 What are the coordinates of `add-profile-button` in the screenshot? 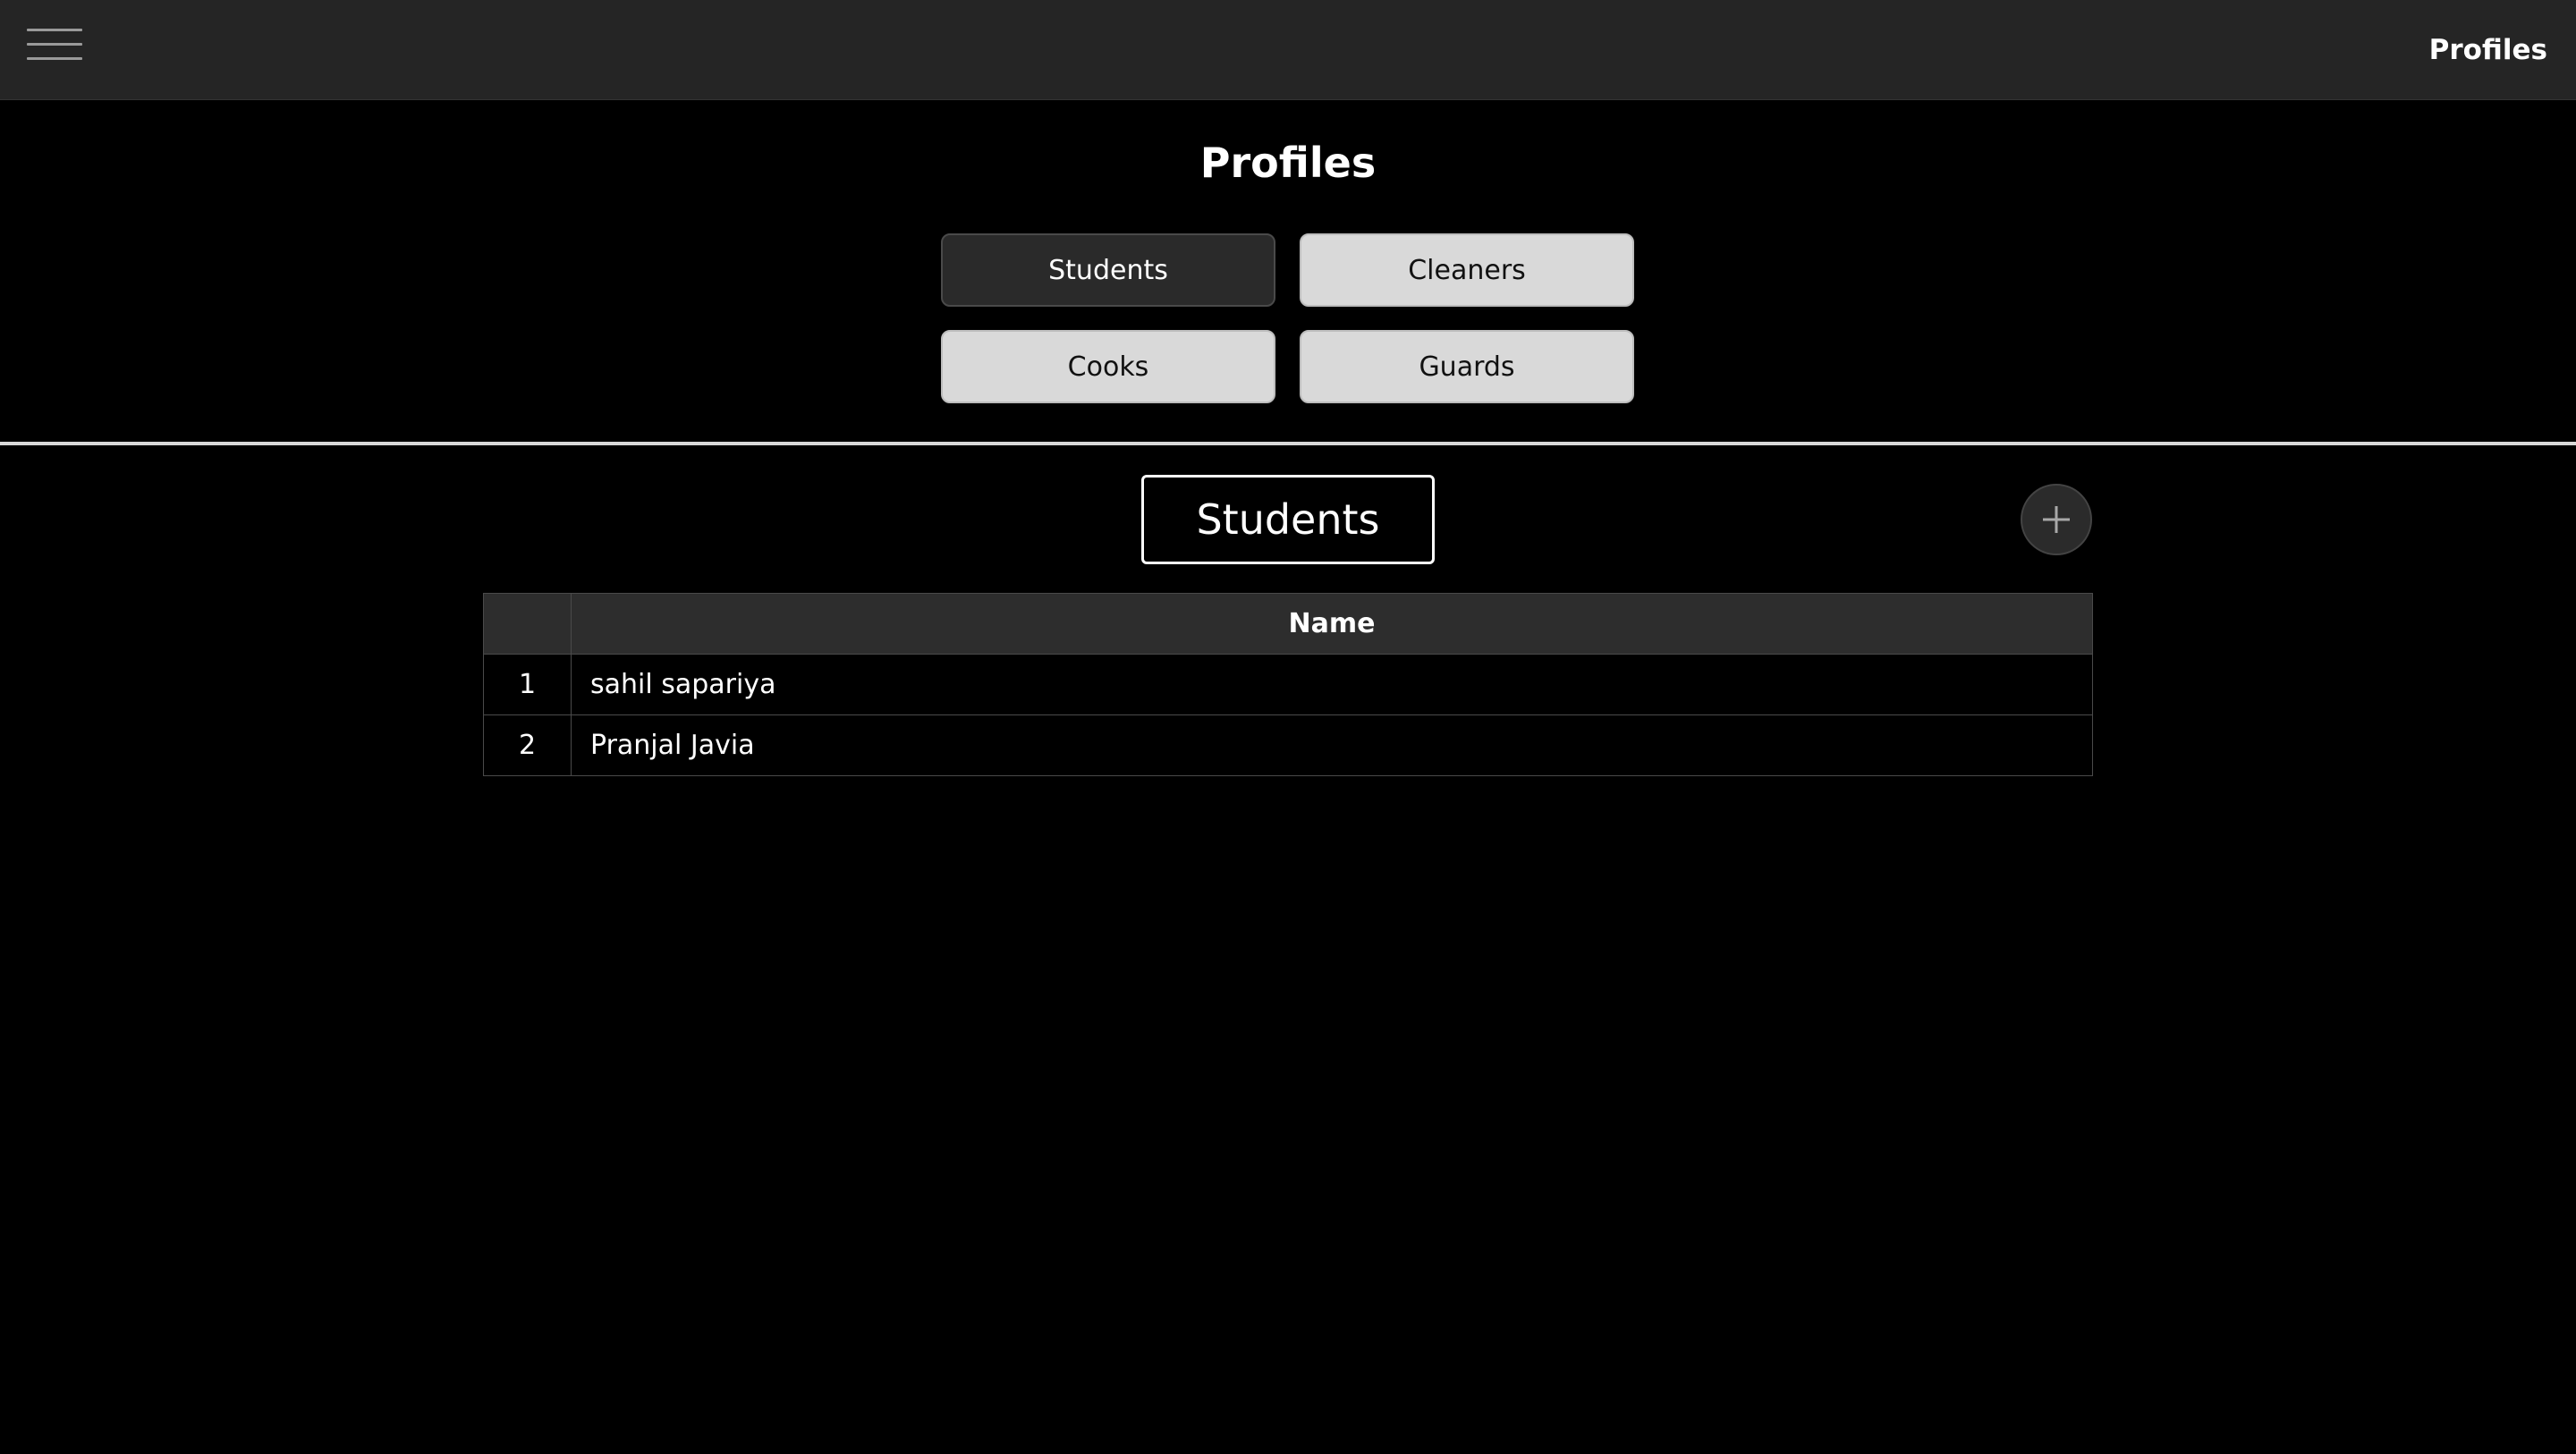 It's located at (2056, 519).